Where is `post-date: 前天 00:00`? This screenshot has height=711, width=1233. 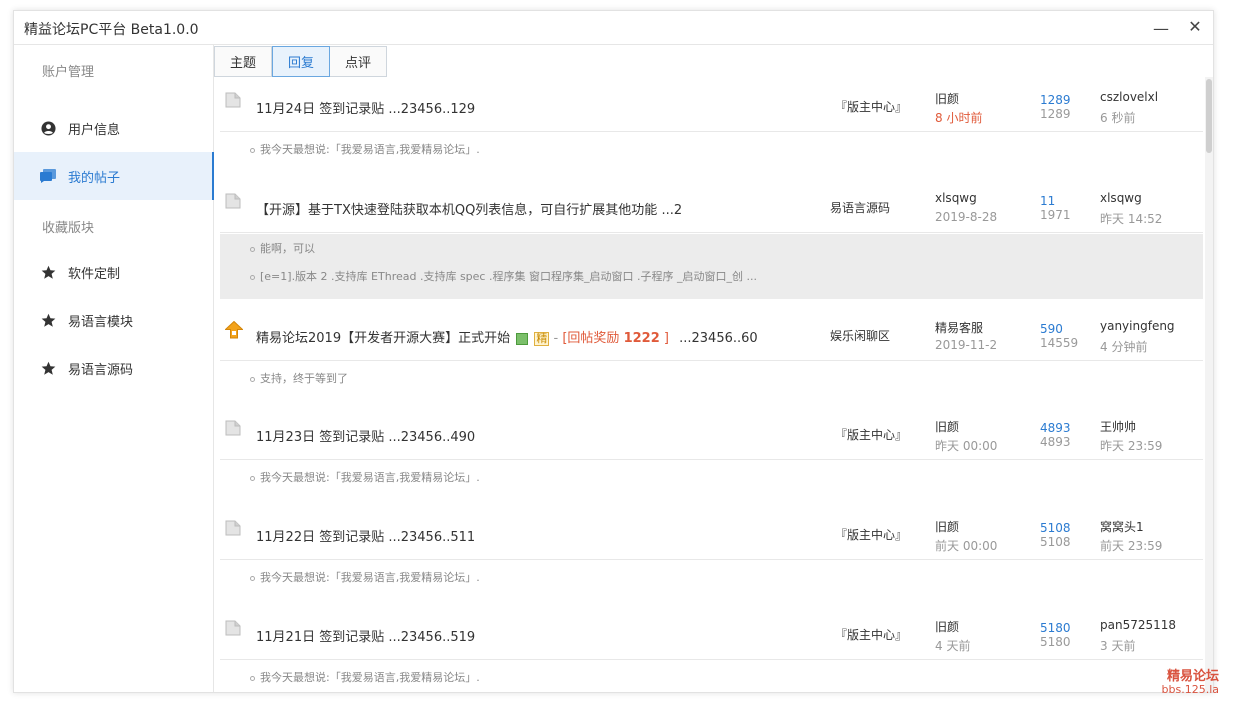 post-date: 前天 00:00 is located at coordinates (966, 546).